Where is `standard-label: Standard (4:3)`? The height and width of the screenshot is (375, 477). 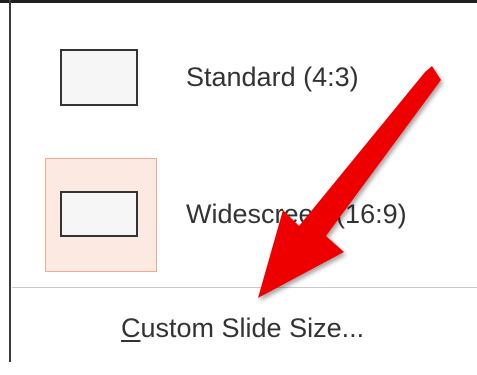 standard-label: Standard (4:3) is located at coordinates (272, 77).